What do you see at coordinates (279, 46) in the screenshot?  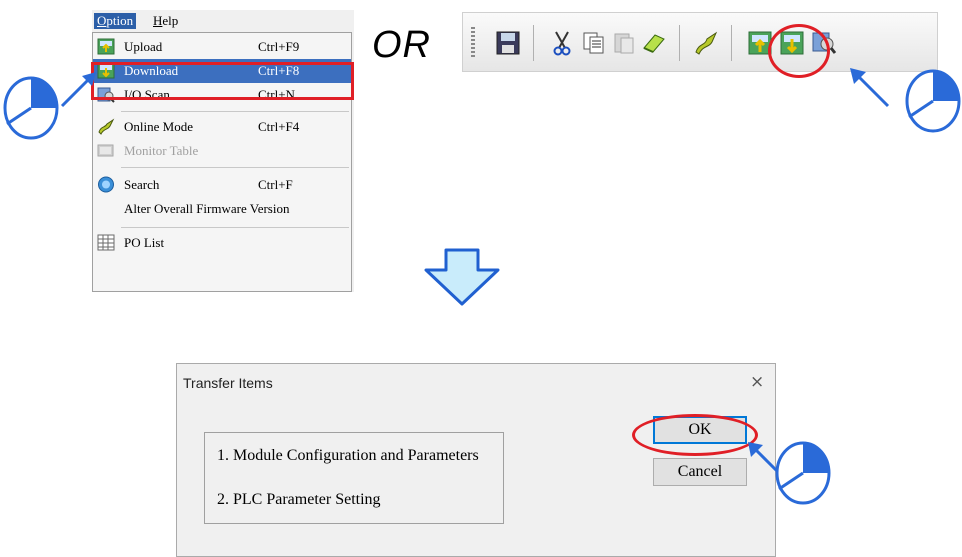 I see `menu-item-shortcut: Ctrl+F9` at bounding box center [279, 46].